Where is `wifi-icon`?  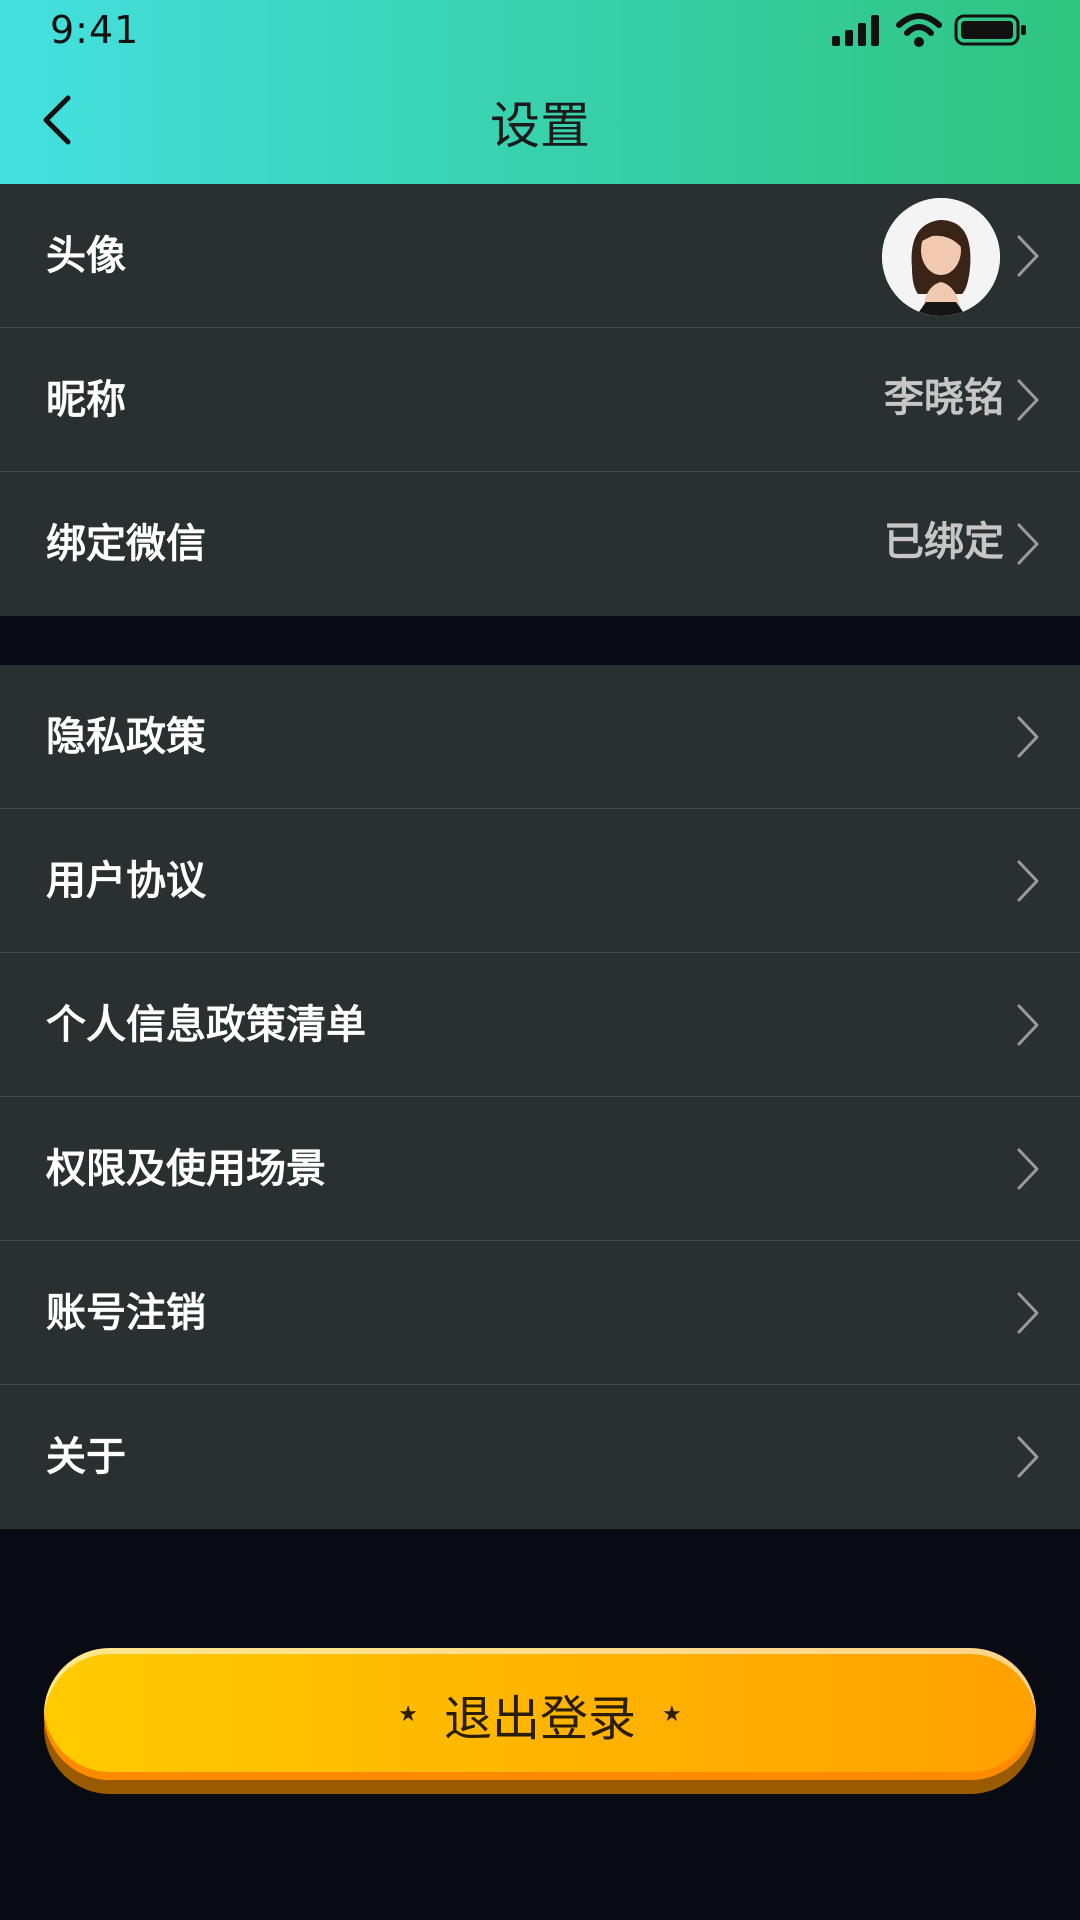 wifi-icon is located at coordinates (919, 30).